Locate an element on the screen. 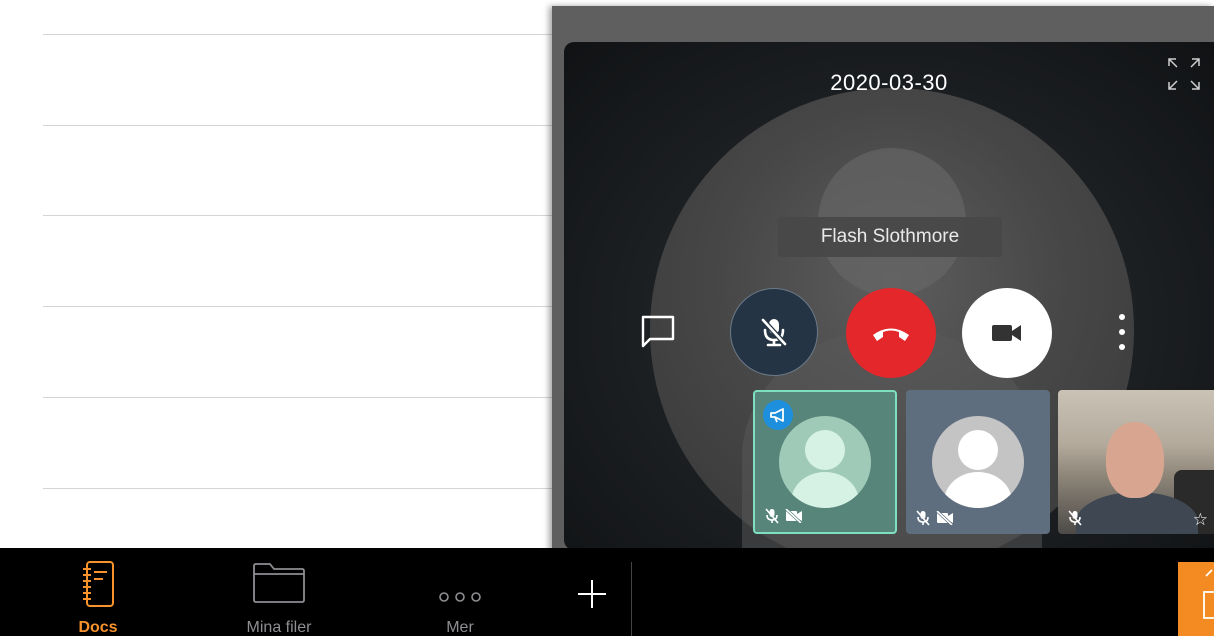  megaphone-icon is located at coordinates (777, 415).